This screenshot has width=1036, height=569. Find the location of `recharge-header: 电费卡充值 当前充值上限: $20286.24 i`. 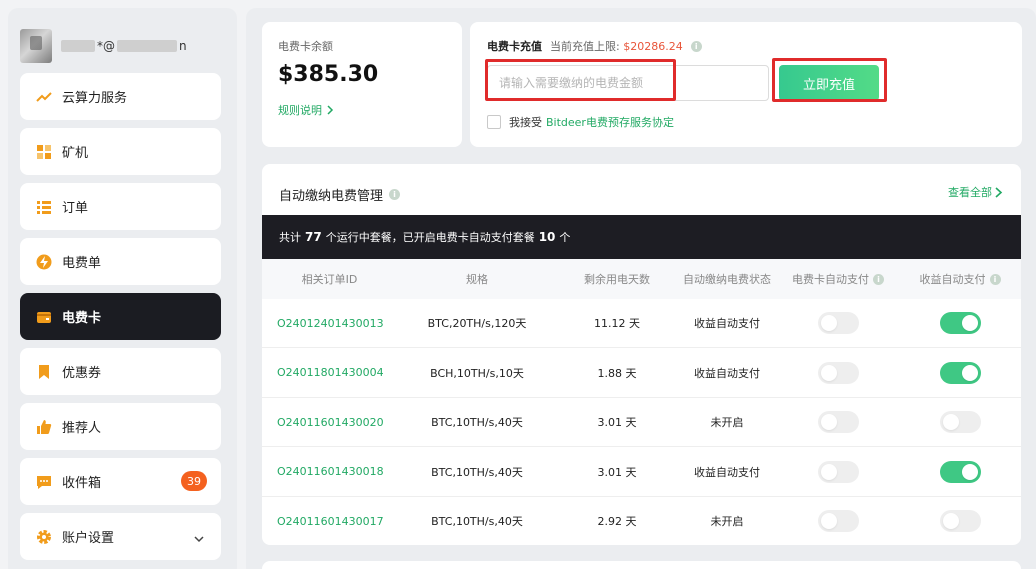

recharge-header: 电费卡充值 当前充值上限: $20286.24 i is located at coordinates (594, 46).